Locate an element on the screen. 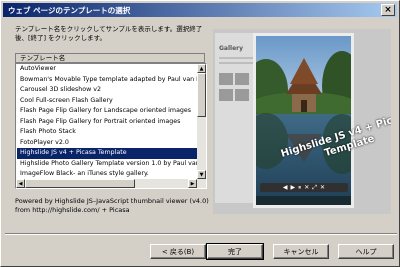 The height and width of the screenshot is (267, 400). cancel-button: キャンセル is located at coordinates (301, 251).